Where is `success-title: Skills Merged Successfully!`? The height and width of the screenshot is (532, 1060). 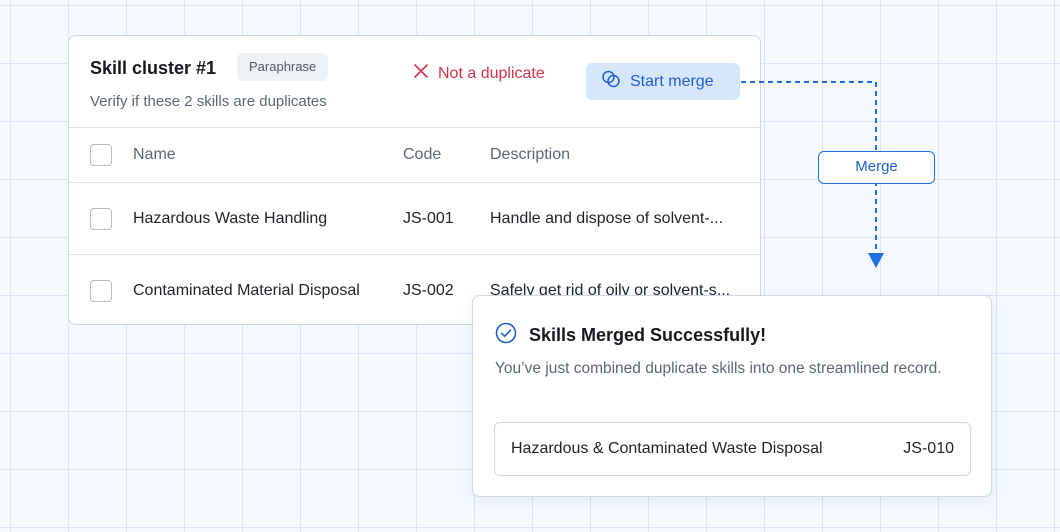 success-title: Skills Merged Successfully! is located at coordinates (648, 335).